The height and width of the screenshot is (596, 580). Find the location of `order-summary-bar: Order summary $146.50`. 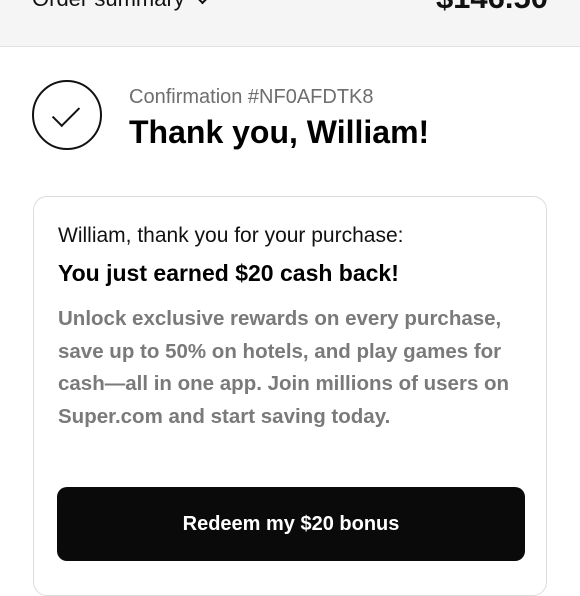

order-summary-bar: Order summary $146.50 is located at coordinates (290, 23).